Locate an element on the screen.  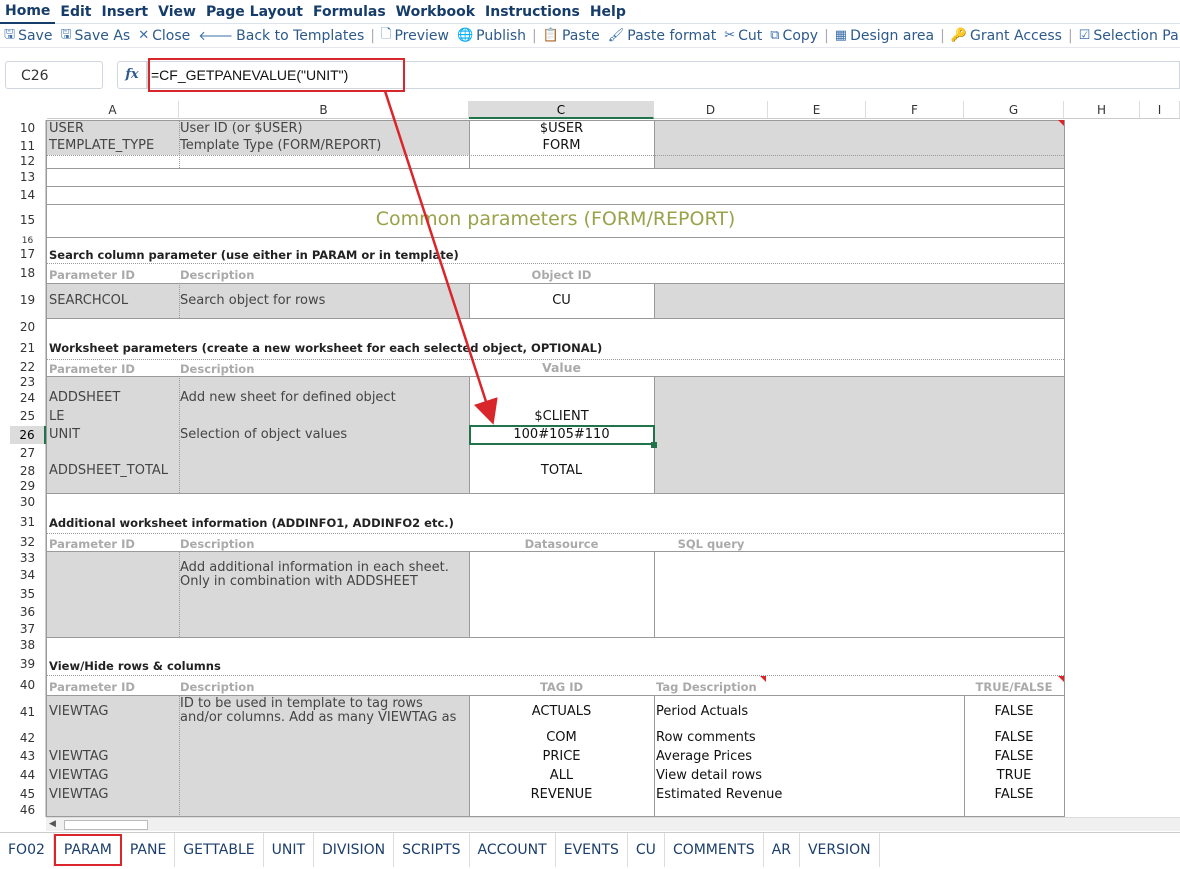
sheet-tab-division: DIVISION is located at coordinates (354, 850).